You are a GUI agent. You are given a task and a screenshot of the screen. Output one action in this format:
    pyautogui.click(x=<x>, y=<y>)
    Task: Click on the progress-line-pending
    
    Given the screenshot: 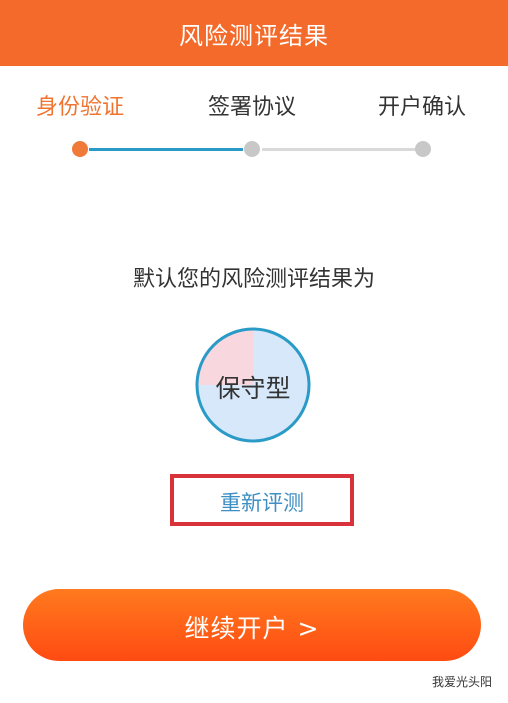 What is the action you would take?
    pyautogui.click(x=341, y=149)
    